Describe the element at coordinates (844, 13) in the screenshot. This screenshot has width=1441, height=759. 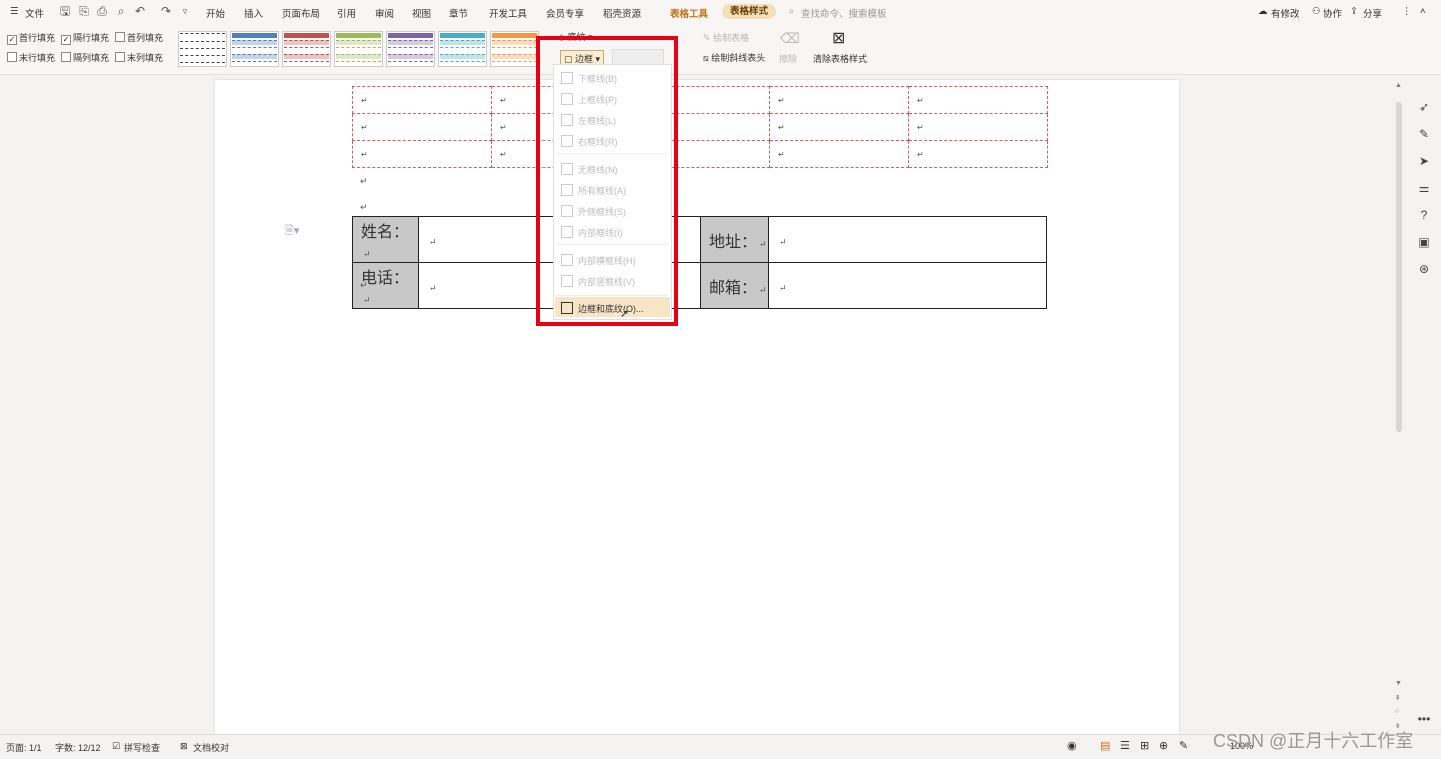
I see `search-input: 查找命令、搜索模板` at that location.